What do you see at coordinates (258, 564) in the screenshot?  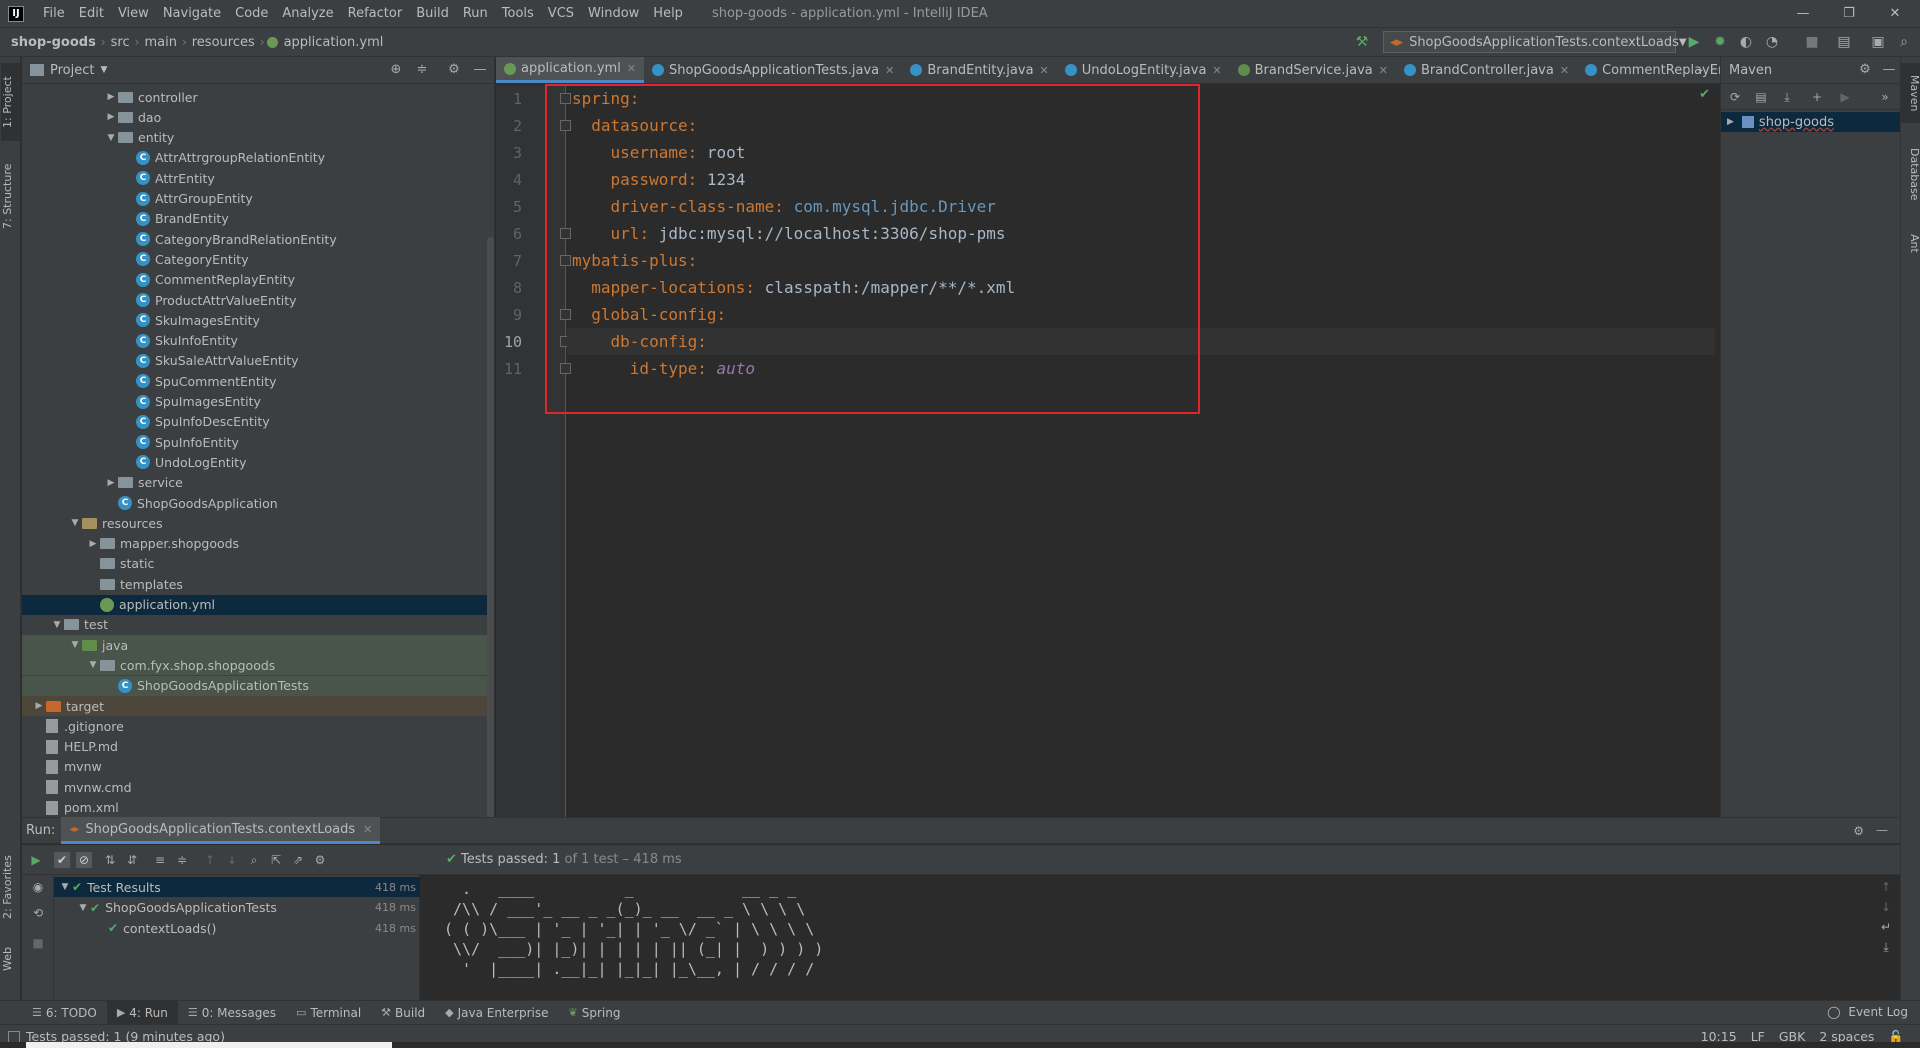 I see `tree-item: static` at bounding box center [258, 564].